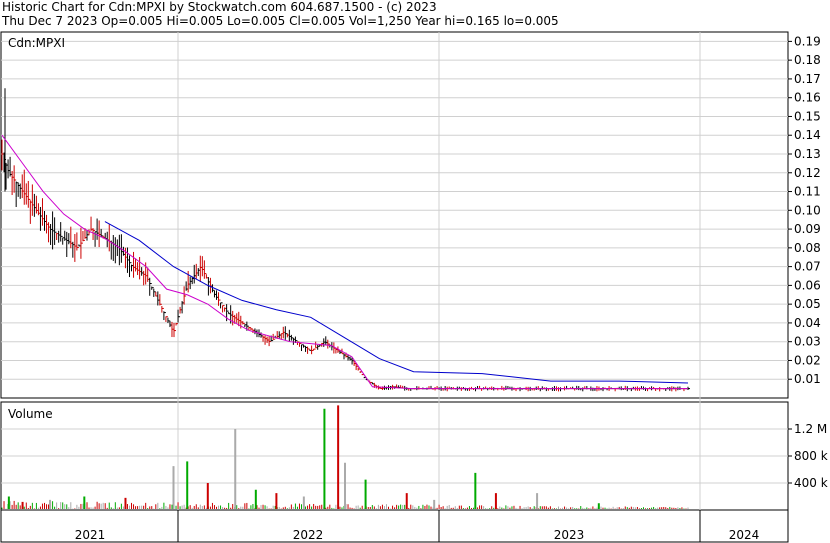 This screenshot has height=543, width=830. What do you see at coordinates (807, 360) in the screenshot?
I see `price-tick-label: 0.02` at bounding box center [807, 360].